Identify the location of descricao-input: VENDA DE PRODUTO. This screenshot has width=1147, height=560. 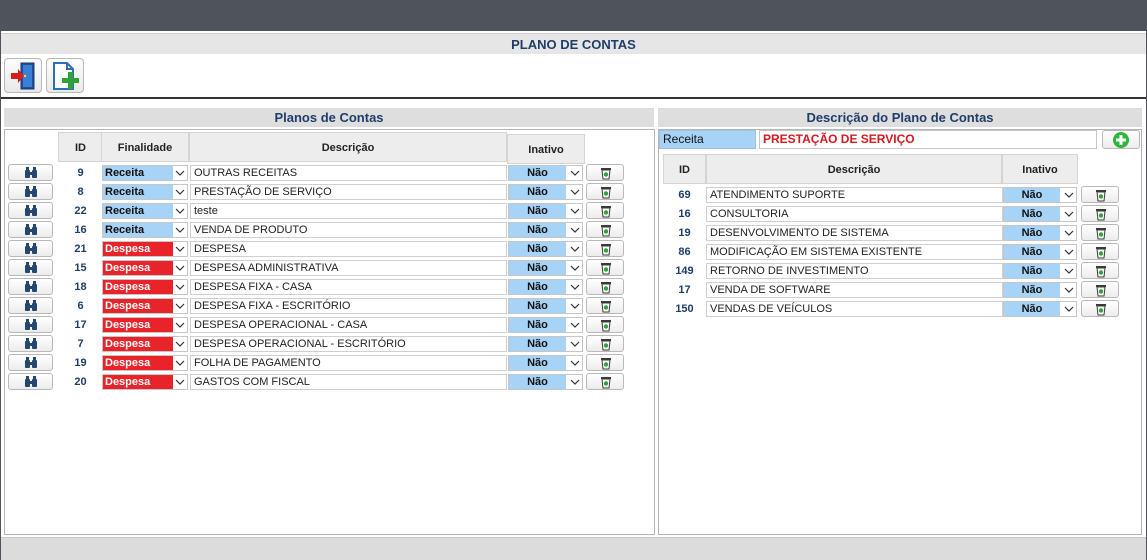
(348, 230).